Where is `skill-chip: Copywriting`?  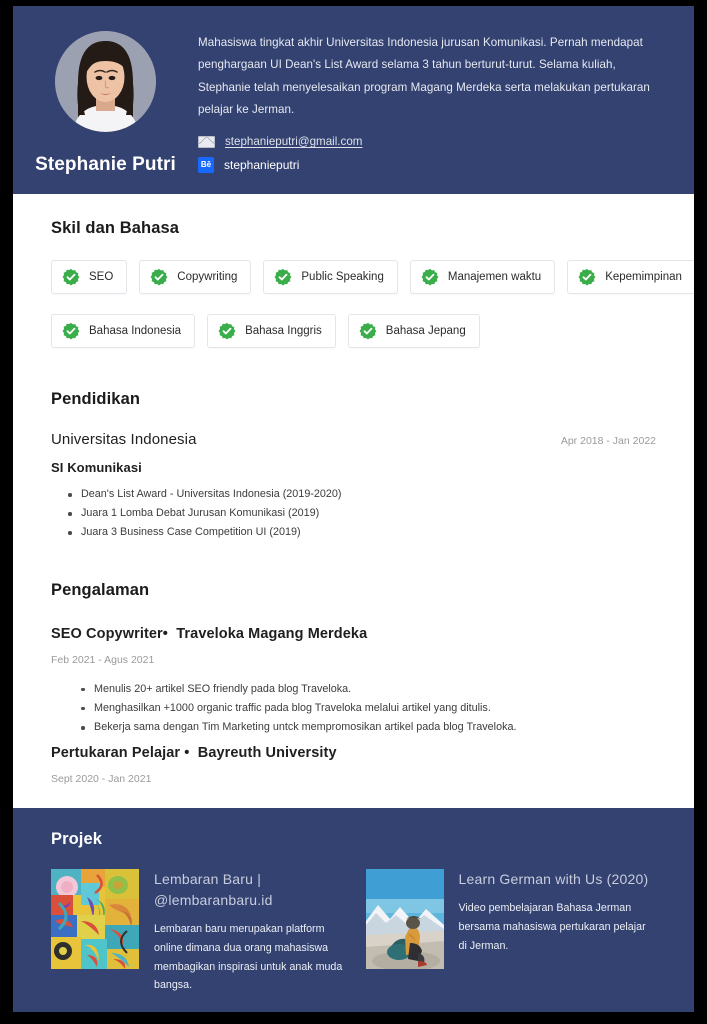 skill-chip: Copywriting is located at coordinates (195, 277).